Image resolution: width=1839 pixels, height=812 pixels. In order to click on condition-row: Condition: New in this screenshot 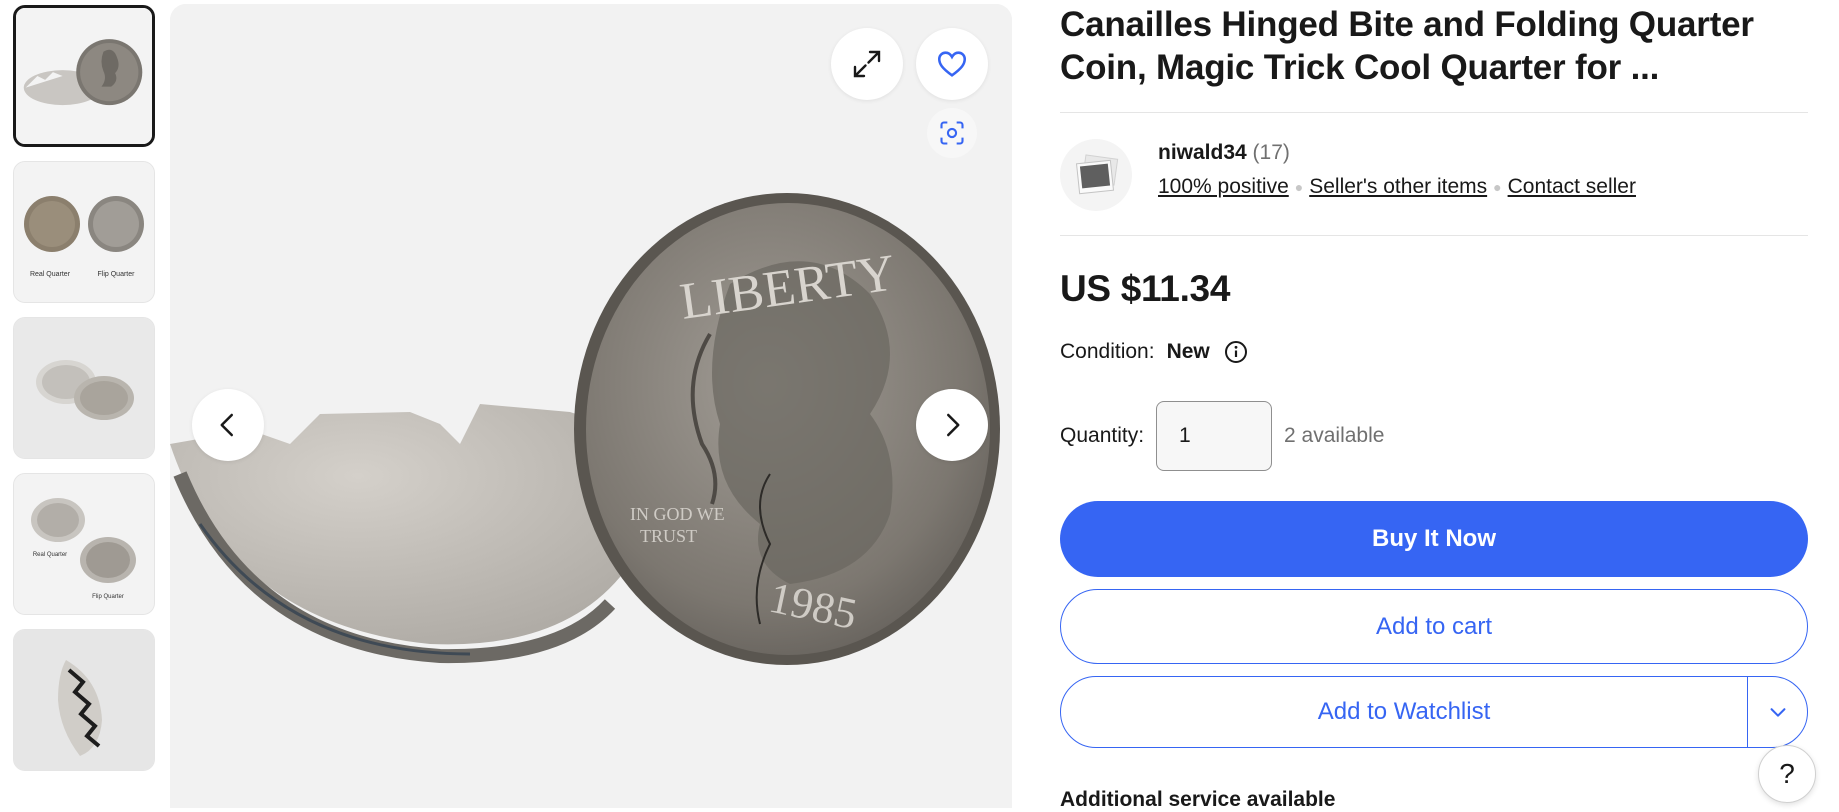, I will do `click(1434, 352)`.